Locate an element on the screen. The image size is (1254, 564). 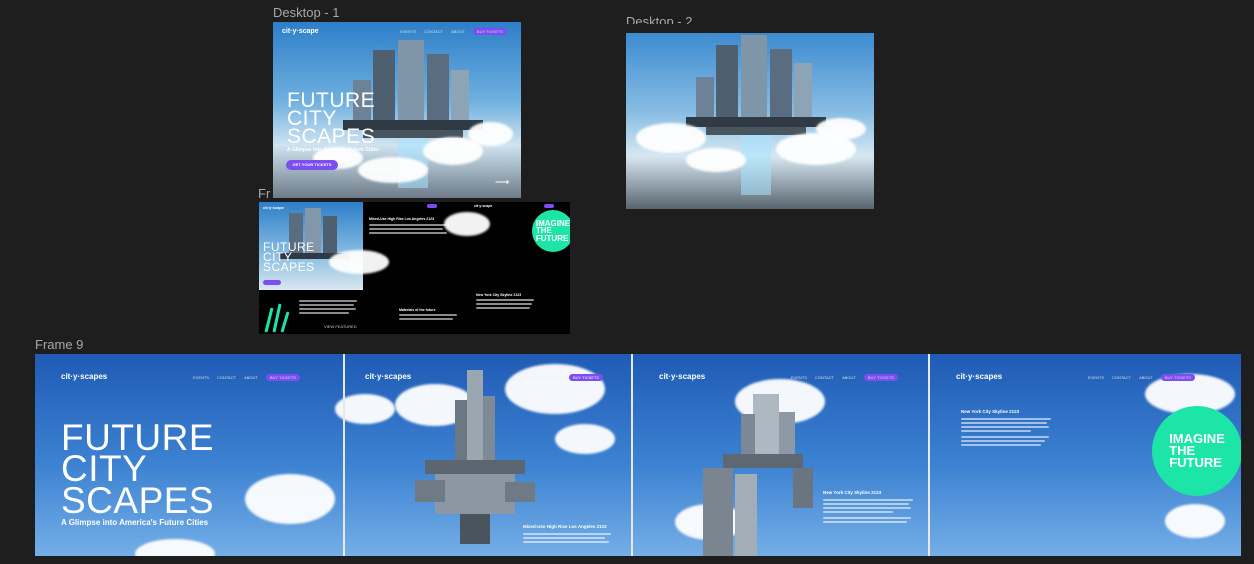
desktop-2-frame is located at coordinates (750, 121).